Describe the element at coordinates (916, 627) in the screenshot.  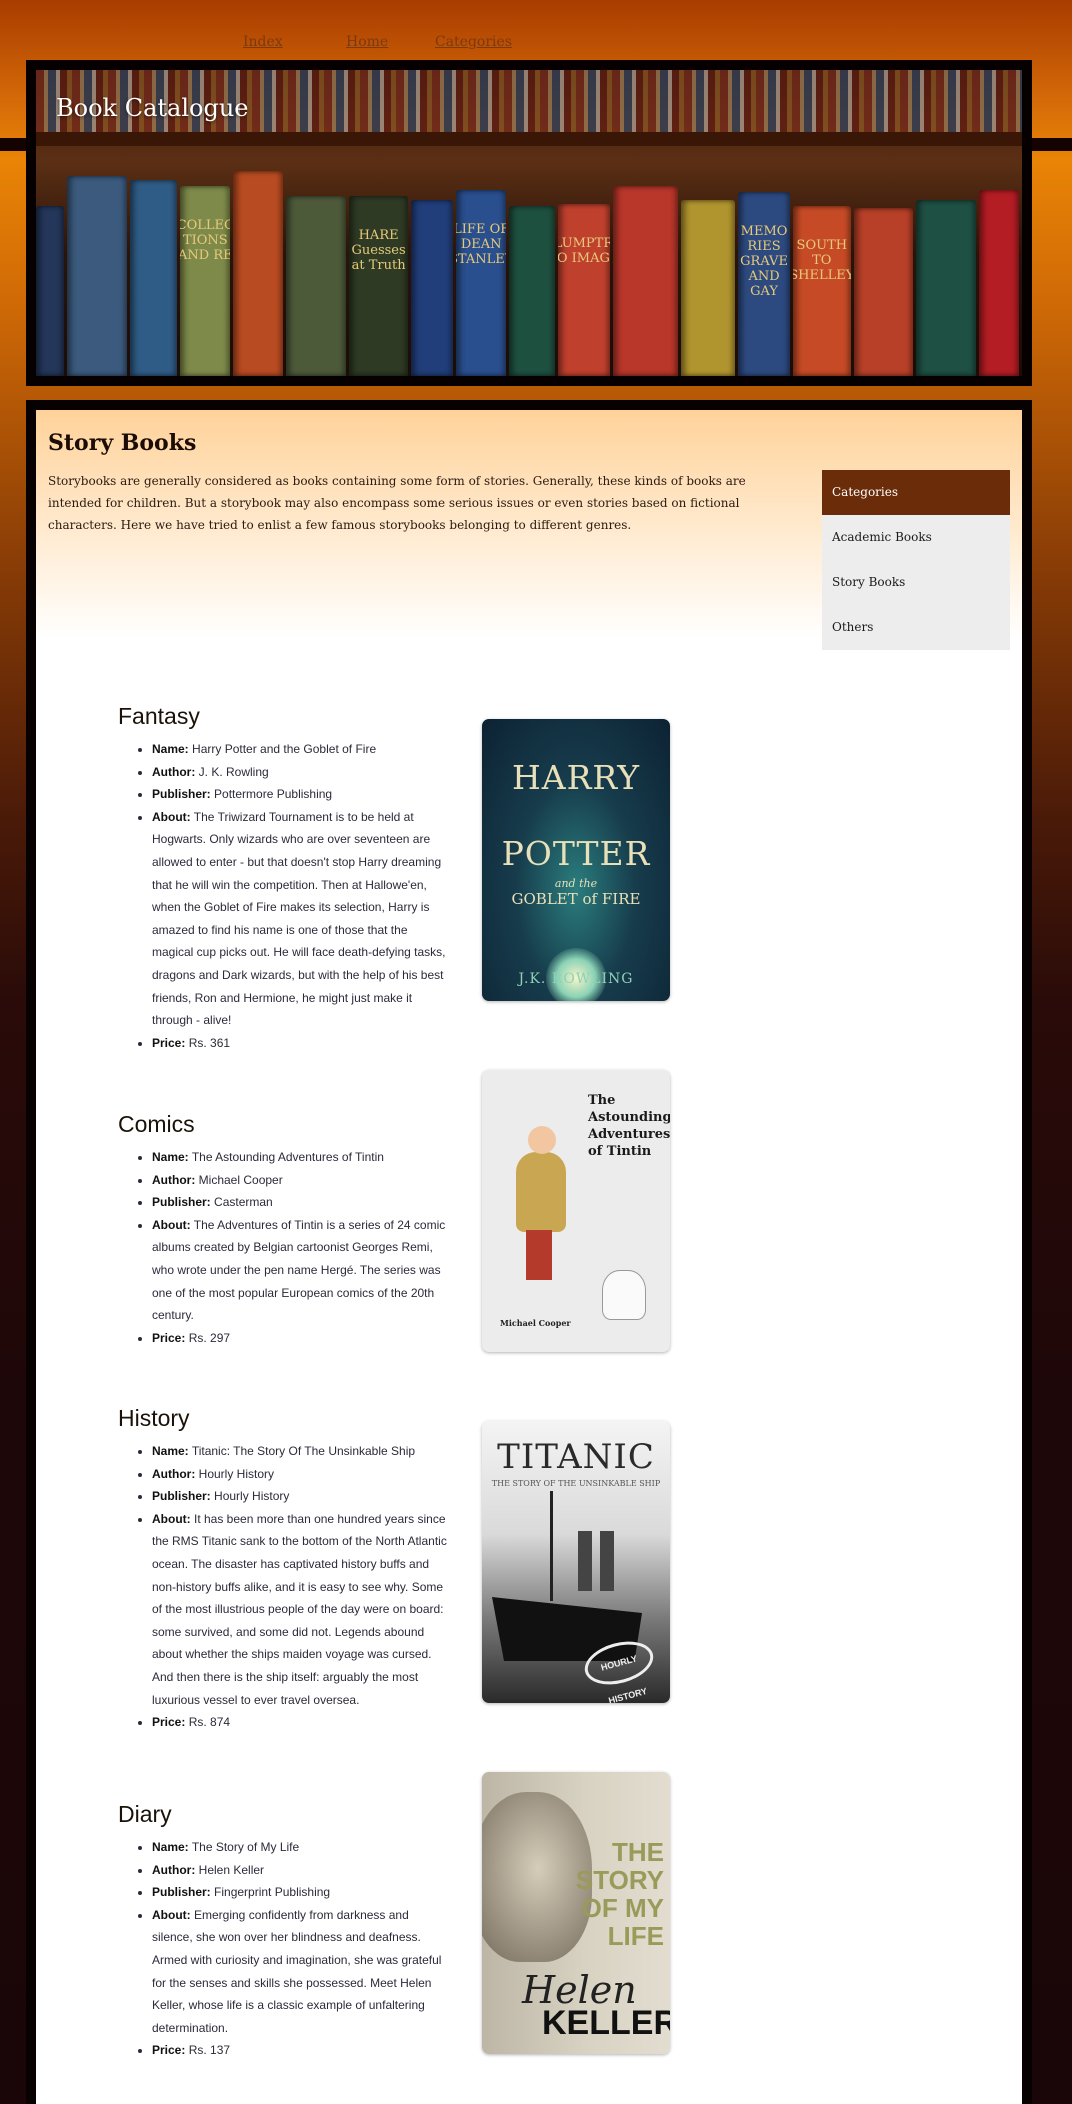
I see `sidebar-item-others: Others` at that location.